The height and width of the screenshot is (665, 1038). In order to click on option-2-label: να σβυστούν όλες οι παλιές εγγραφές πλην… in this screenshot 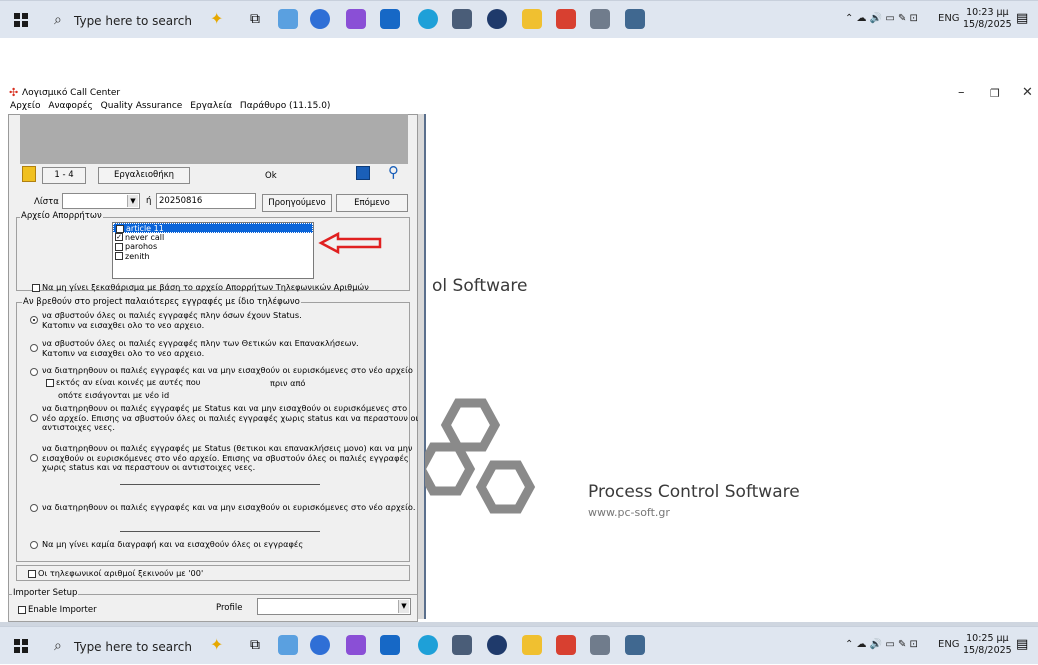, I will do `click(200, 348)`.